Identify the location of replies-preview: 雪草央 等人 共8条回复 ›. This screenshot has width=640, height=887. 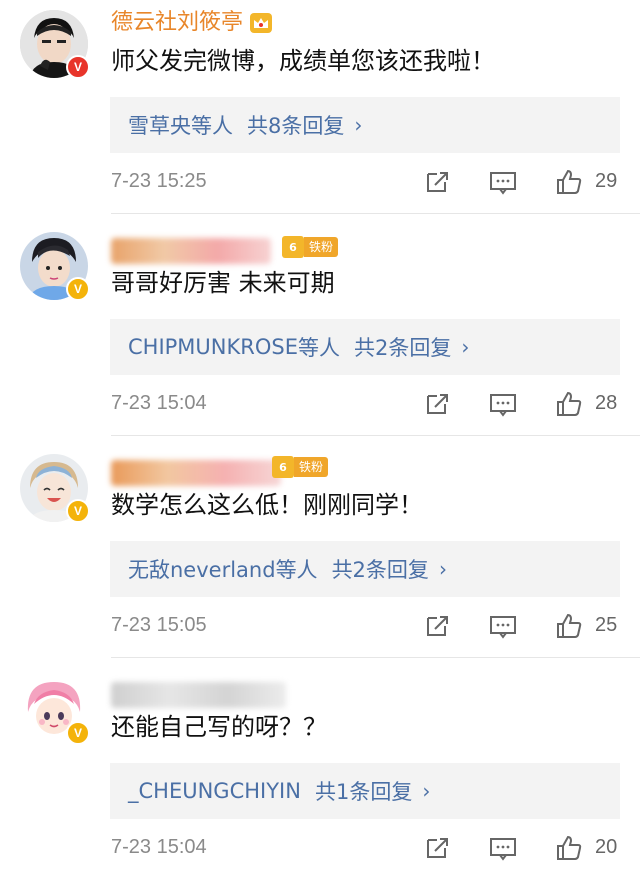
(365, 125).